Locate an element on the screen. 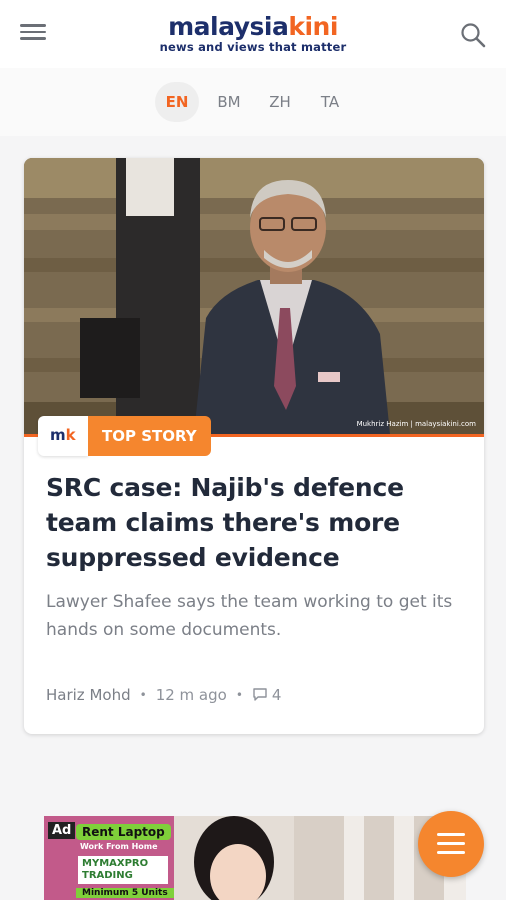 The width and height of the screenshot is (506, 900). mk-logo-m: m is located at coordinates (58, 435).